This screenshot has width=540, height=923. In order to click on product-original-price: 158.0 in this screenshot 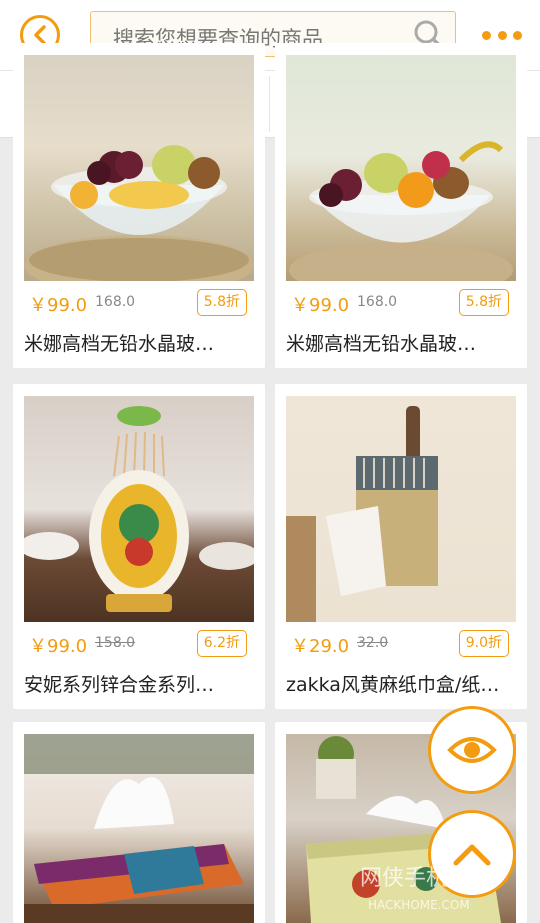, I will do `click(115, 643)`.